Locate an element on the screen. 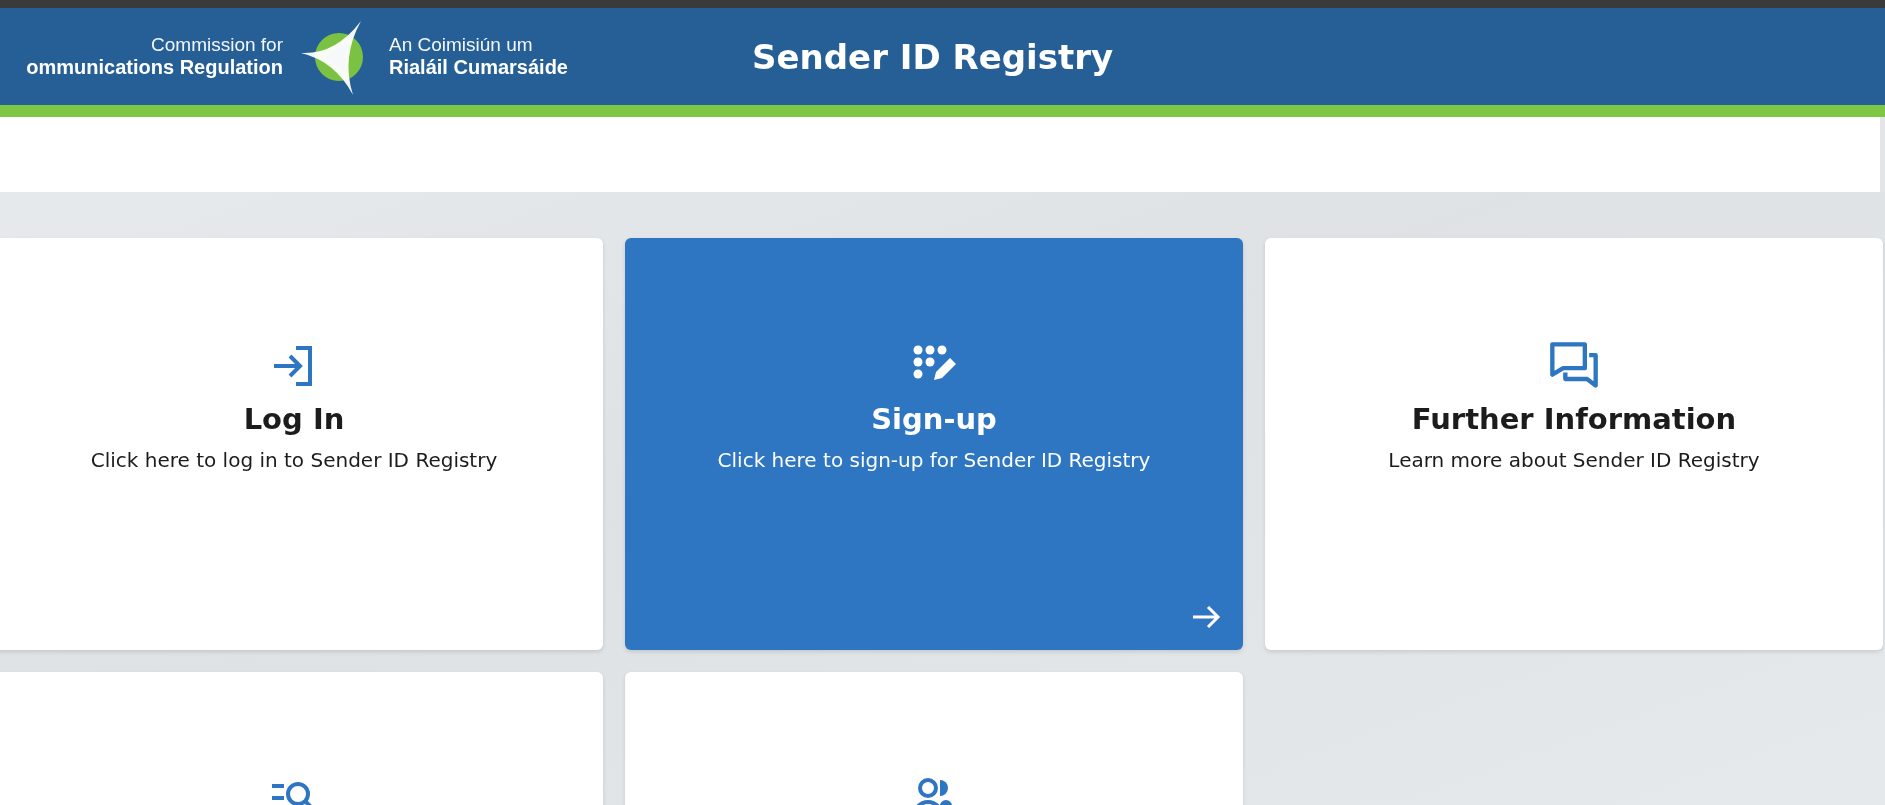  org-name: Rialáil Cumarsáide is located at coordinates (478, 67).